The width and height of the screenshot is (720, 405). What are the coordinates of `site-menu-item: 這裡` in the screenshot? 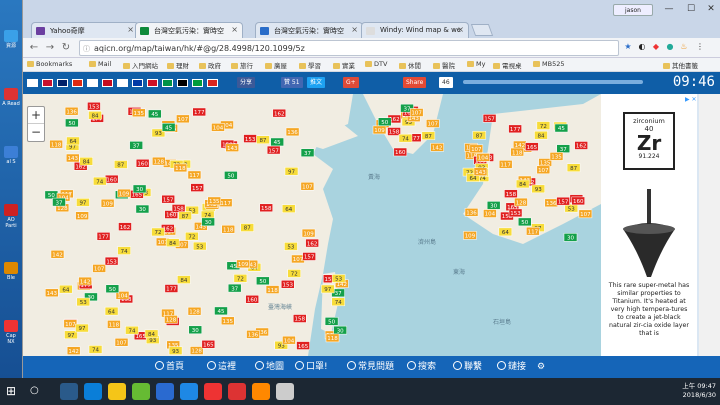 It's located at (221, 367).